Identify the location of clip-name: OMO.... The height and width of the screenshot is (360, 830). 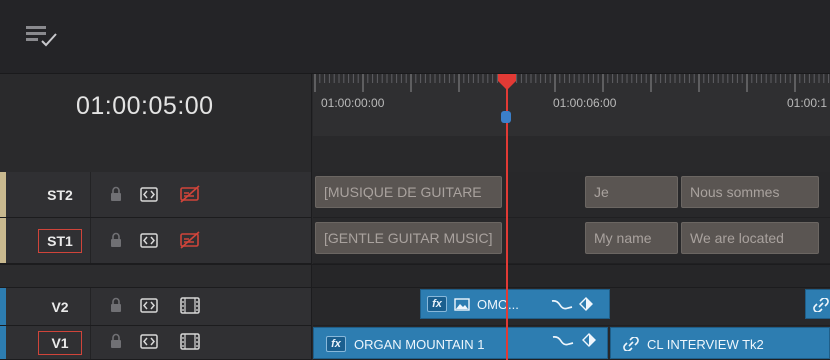
(498, 304).